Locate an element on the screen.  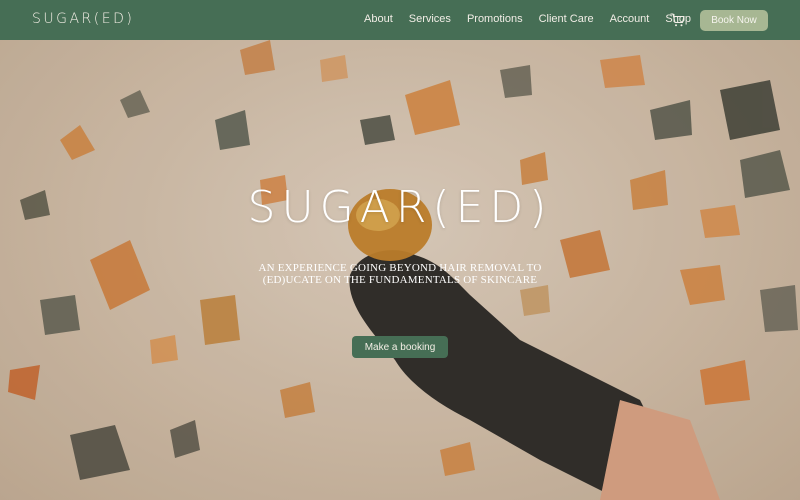
book-now-button: Book Now is located at coordinates (734, 20).